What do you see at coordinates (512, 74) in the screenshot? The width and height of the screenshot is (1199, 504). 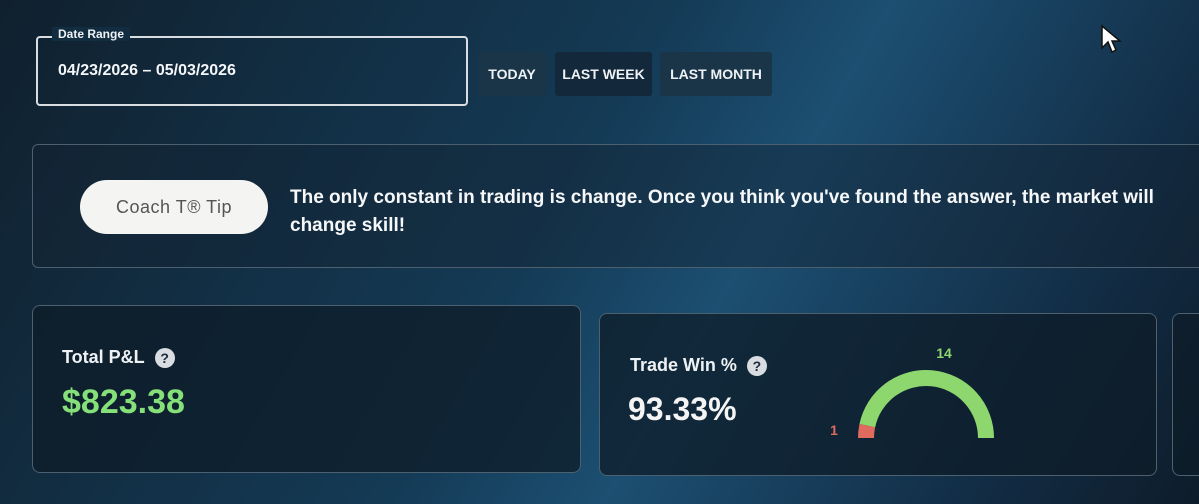 I see `today-button: TODAY` at bounding box center [512, 74].